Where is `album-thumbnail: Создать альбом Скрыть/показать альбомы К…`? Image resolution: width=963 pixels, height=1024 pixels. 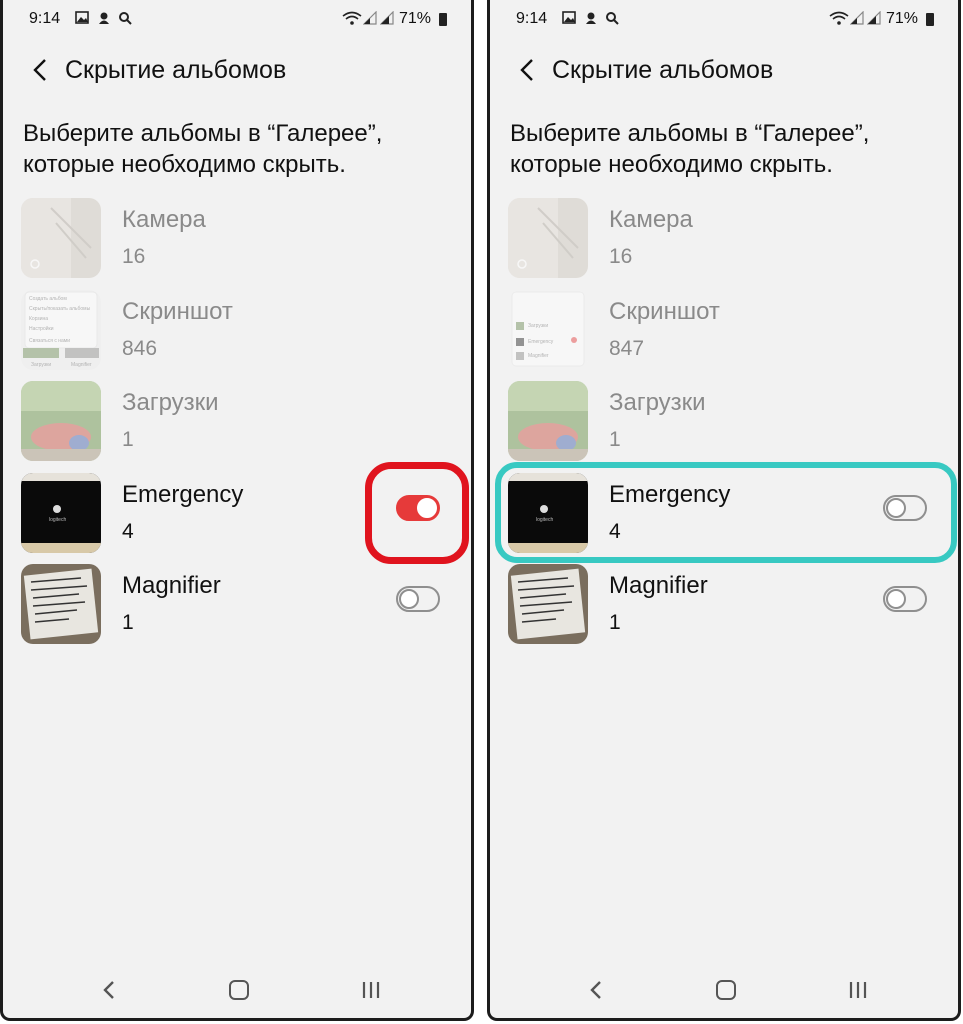
album-thumbnail: Создать альбом Скрыть/показать альбомы К… is located at coordinates (61, 330).